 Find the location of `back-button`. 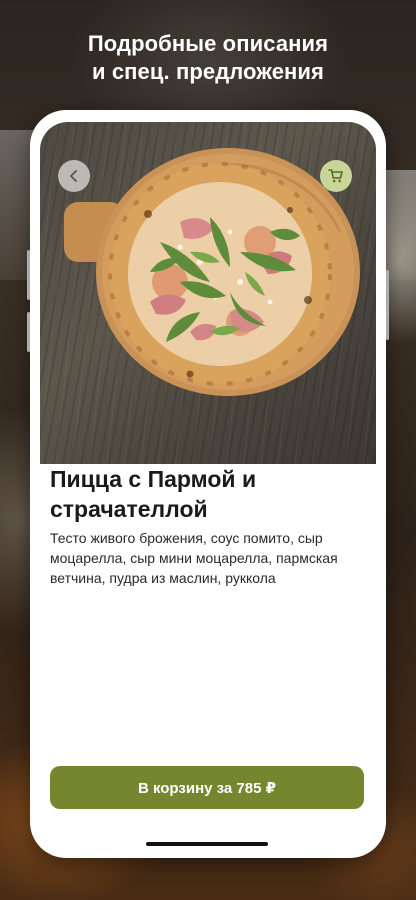

back-button is located at coordinates (74, 176).